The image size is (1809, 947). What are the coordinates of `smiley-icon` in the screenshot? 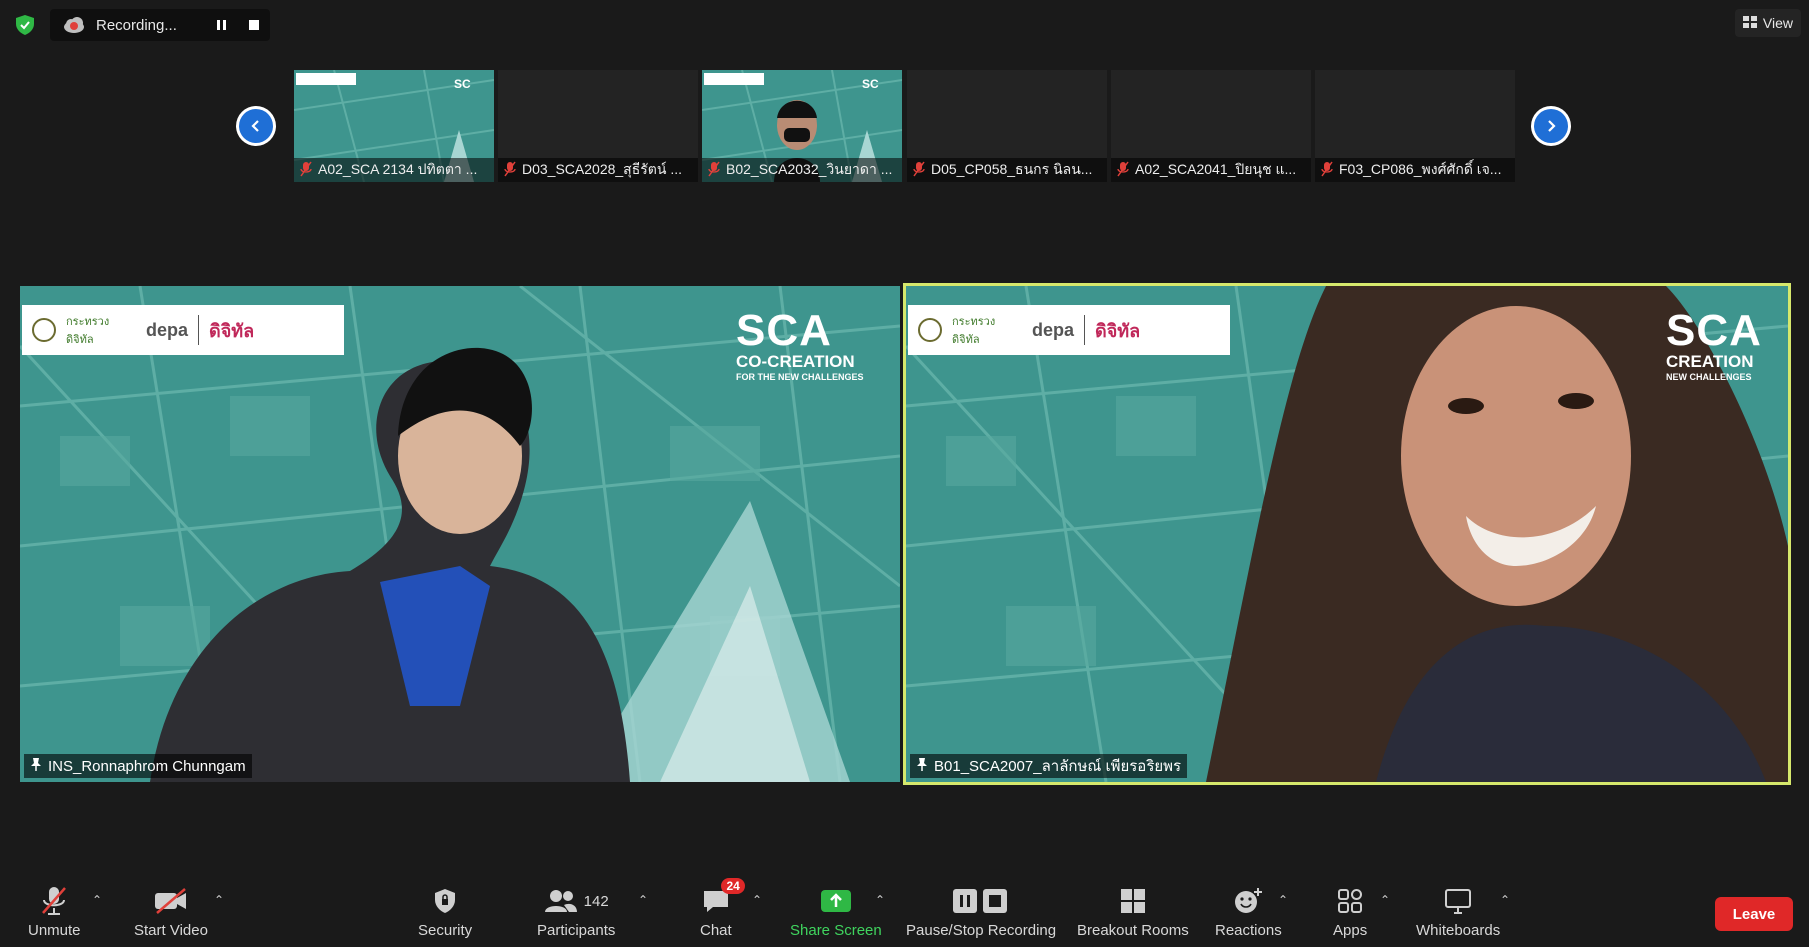 It's located at (1248, 901).